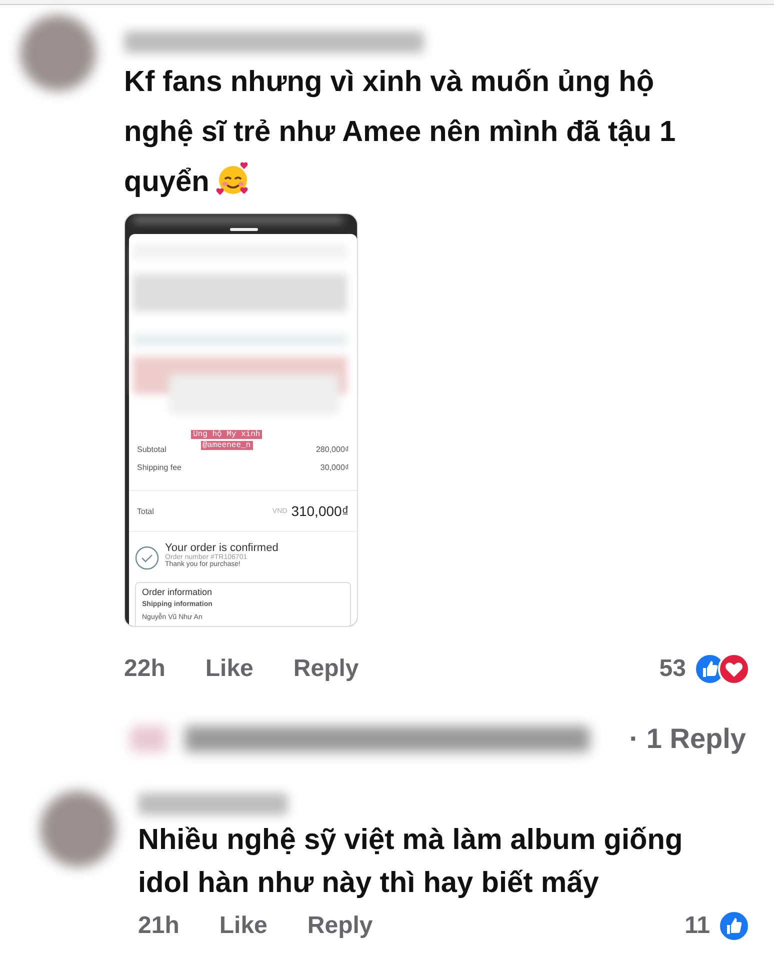  I want to click on order-info-title: Order information, so click(178, 592).